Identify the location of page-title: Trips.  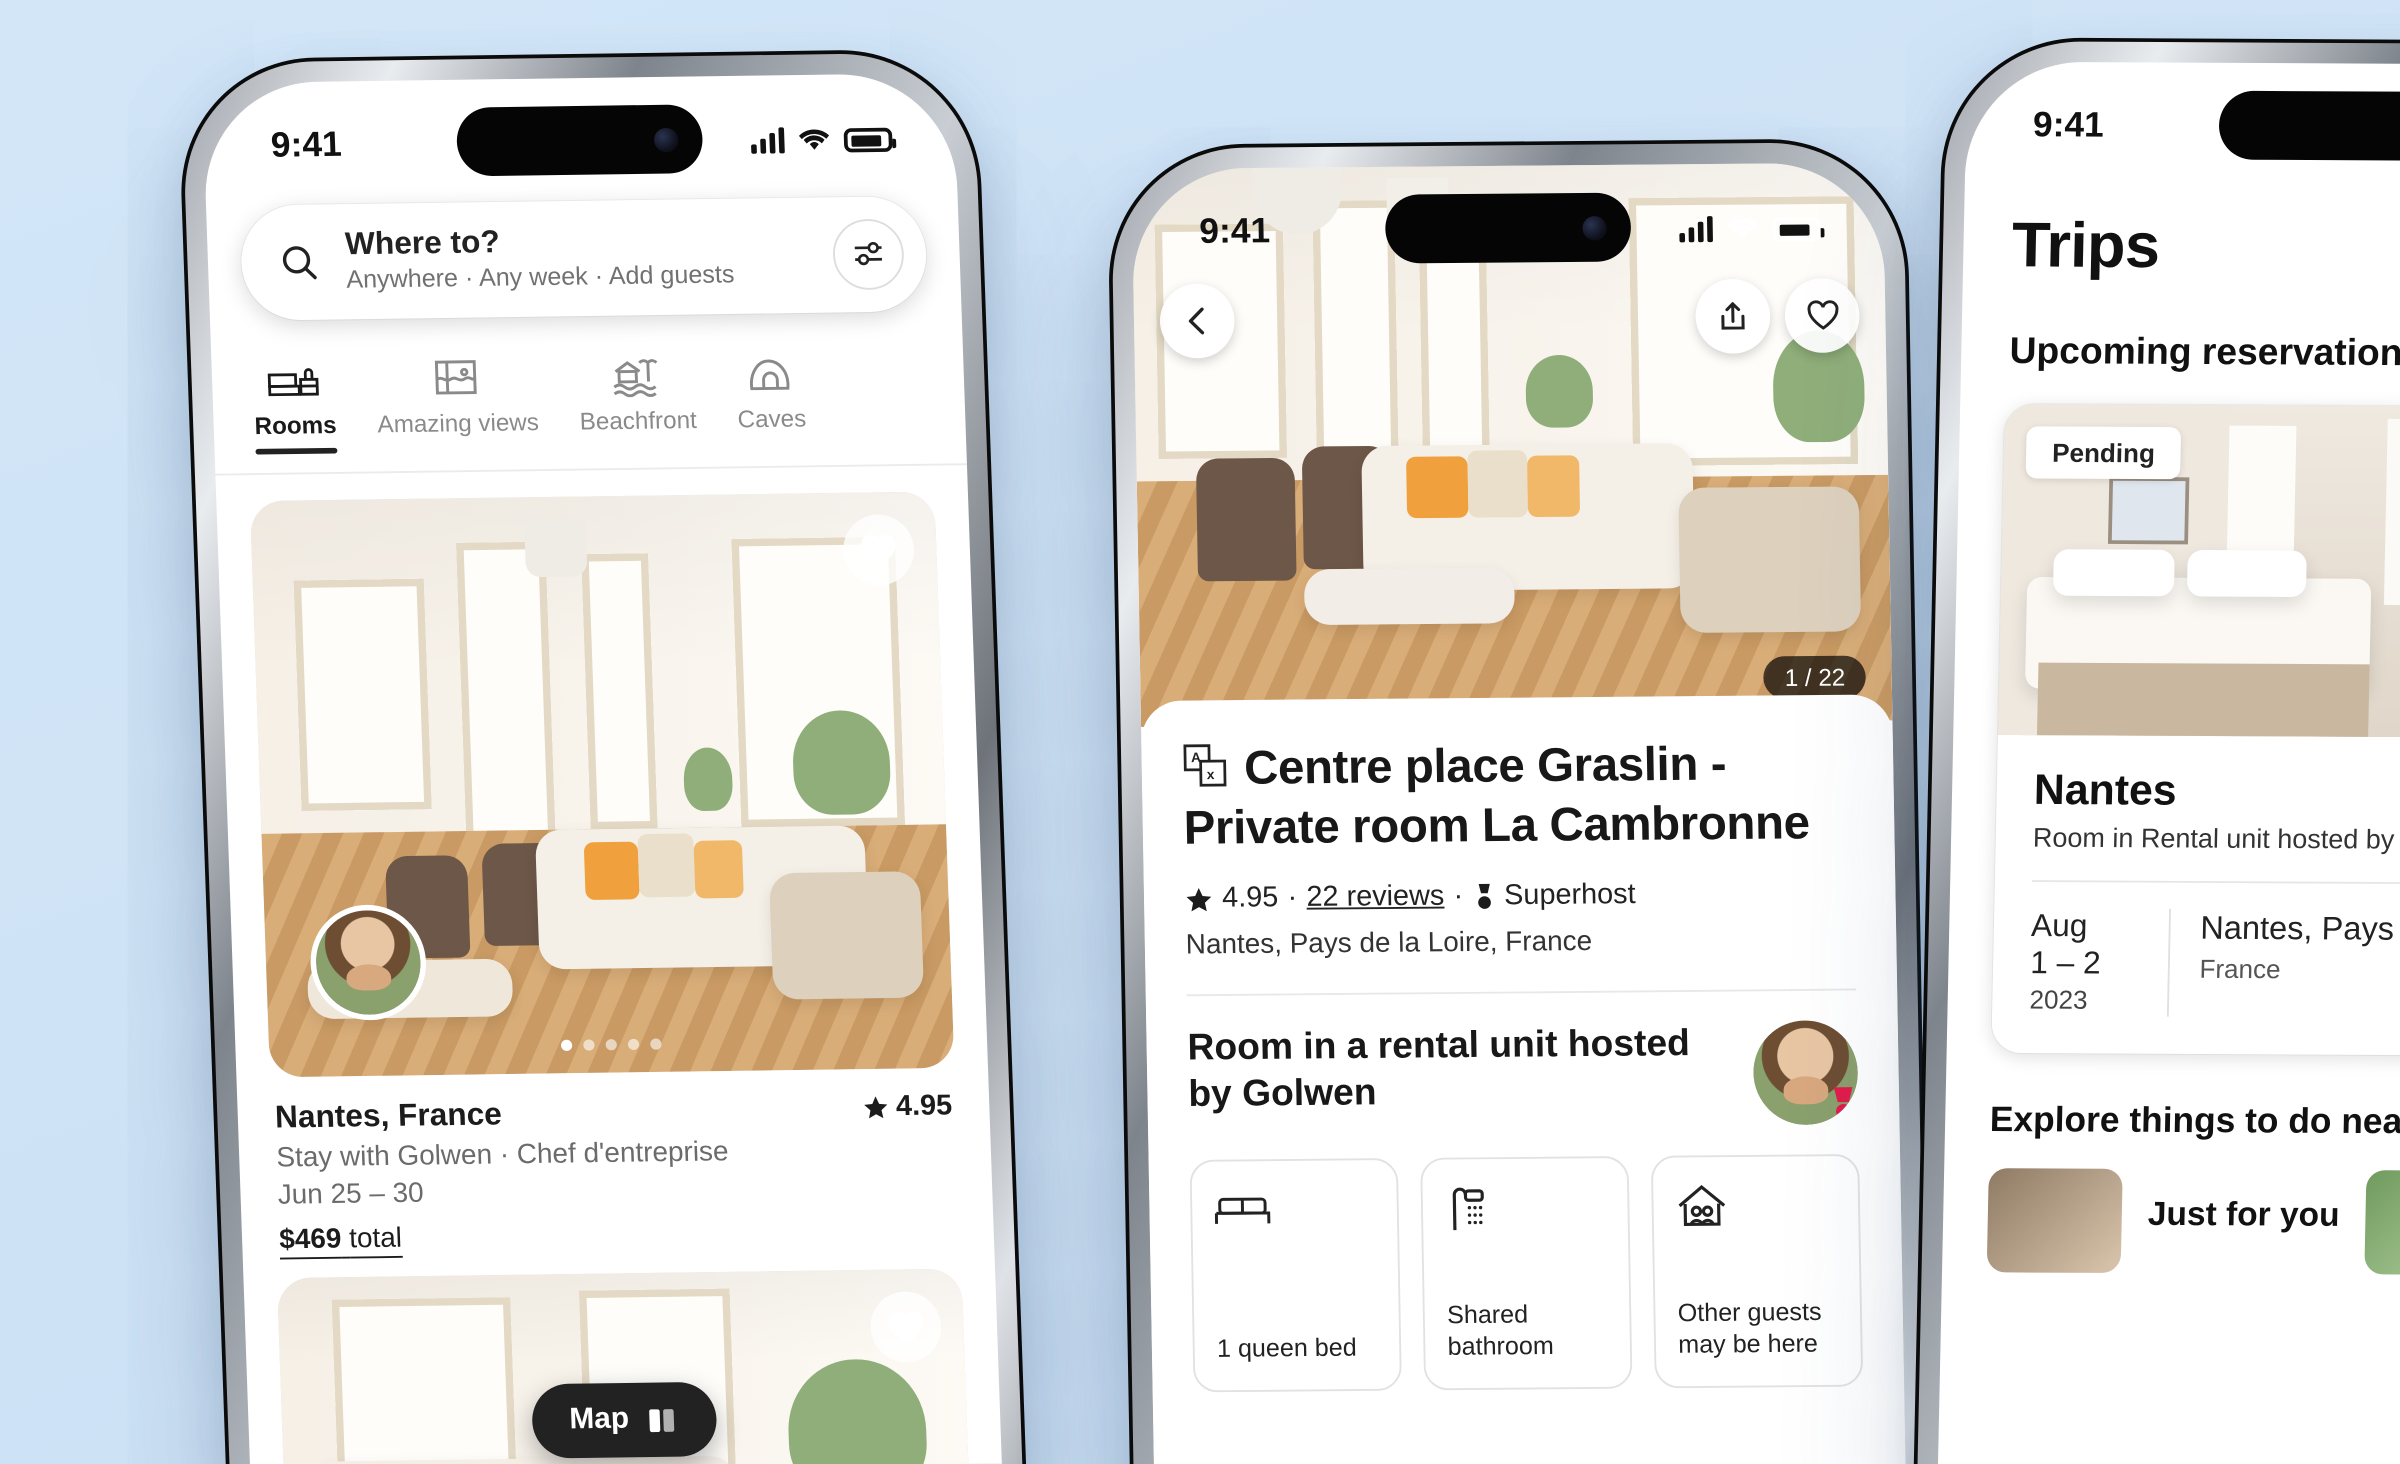
(2086, 246).